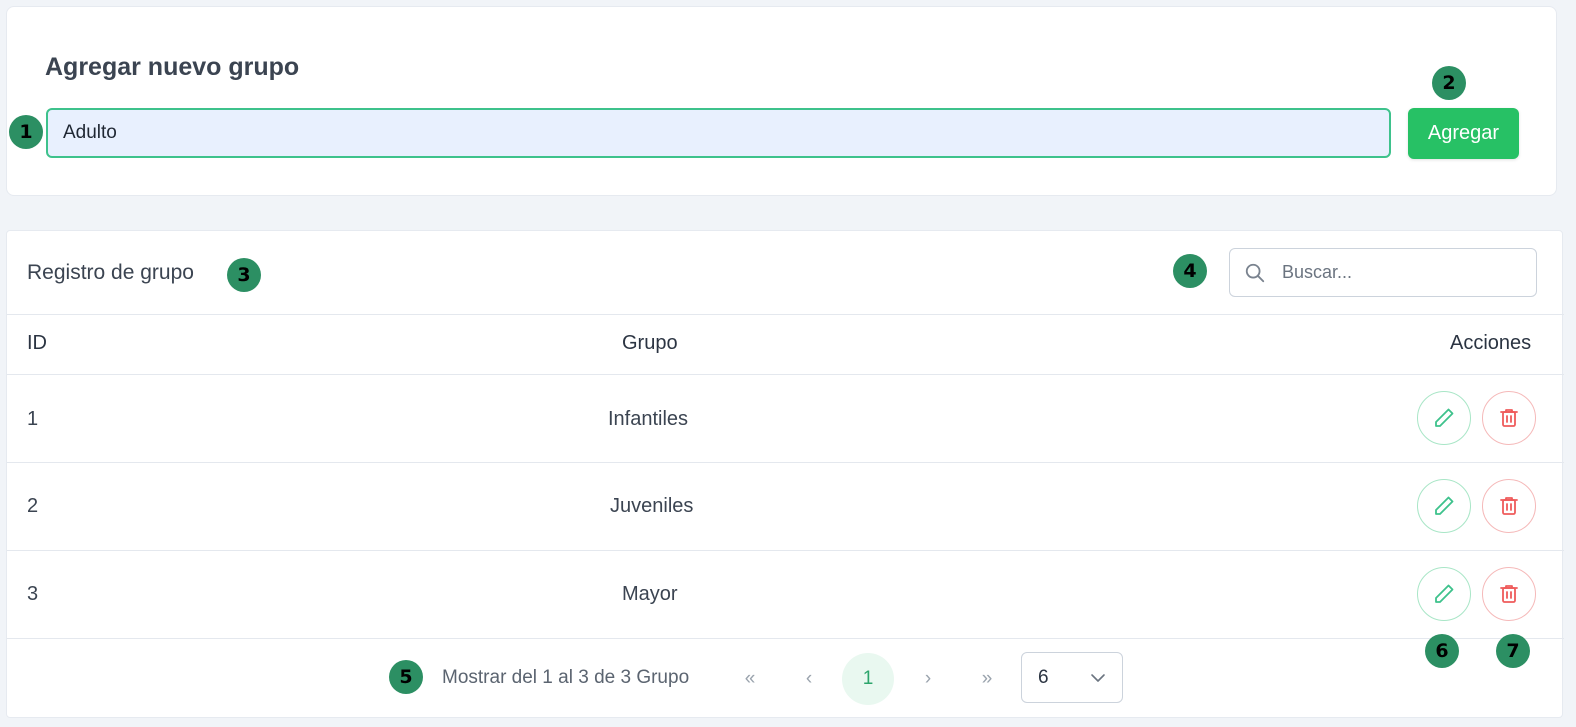 The height and width of the screenshot is (727, 1576). Describe the element at coordinates (1442, 651) in the screenshot. I see `annotation-marker: 6` at that location.